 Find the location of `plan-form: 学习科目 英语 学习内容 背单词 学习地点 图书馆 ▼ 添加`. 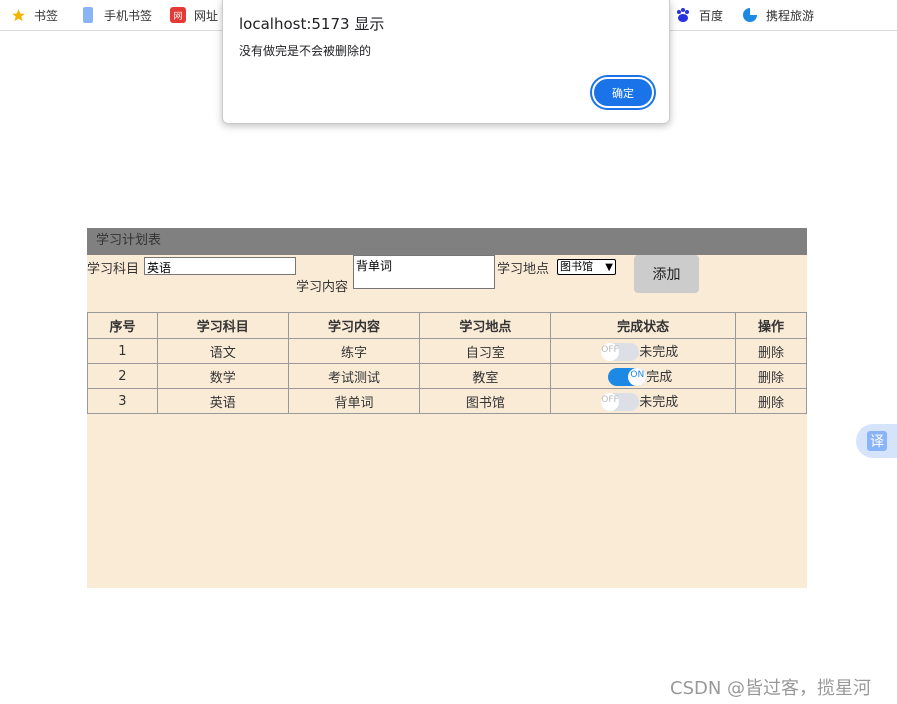

plan-form: 学习科目 英语 学习内容 背单词 学习地点 图书馆 ▼ 添加 is located at coordinates (447, 284).